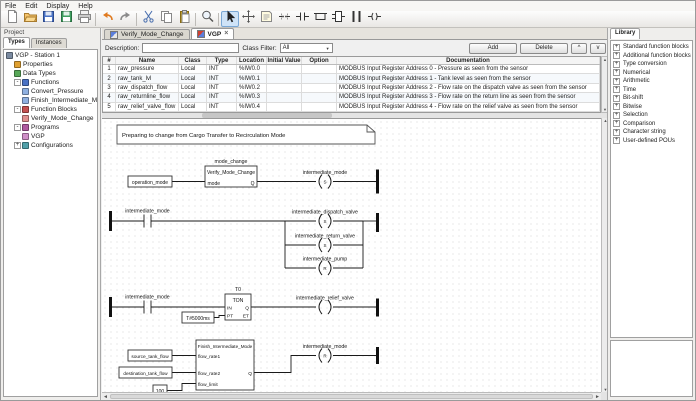  Describe the element at coordinates (147, 34) in the screenshot. I see `tab-verify-mode-change: Verify_Mode_Change` at that location.